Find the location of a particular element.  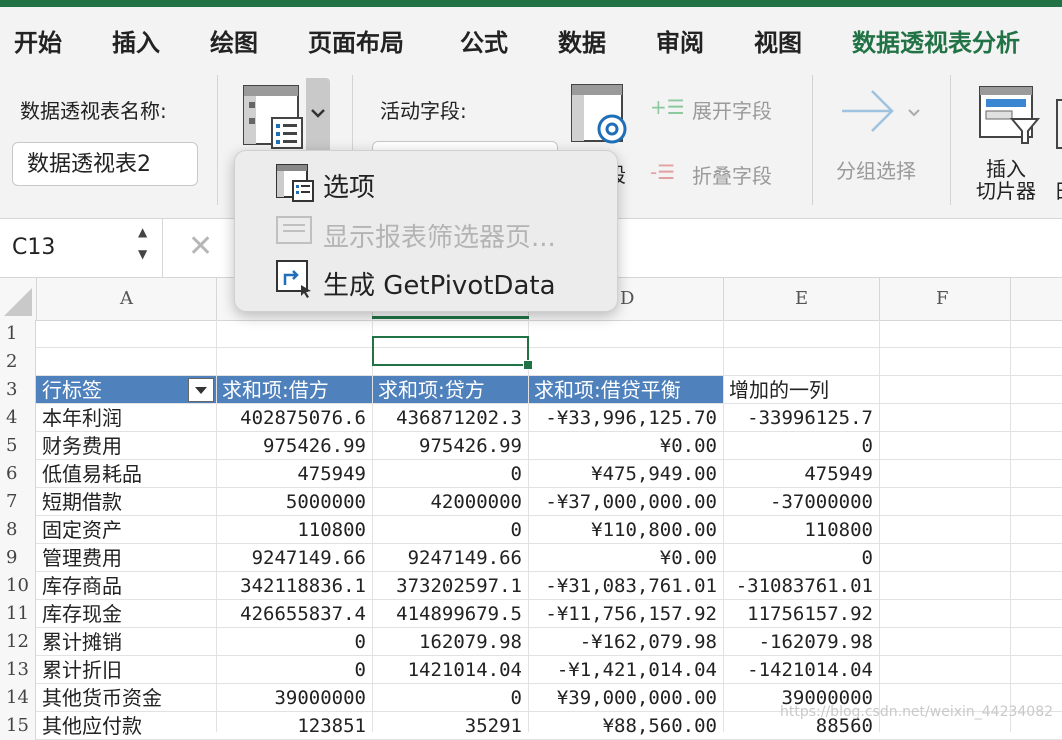

value-cell: -¥1,421,014.04 is located at coordinates (622, 670).